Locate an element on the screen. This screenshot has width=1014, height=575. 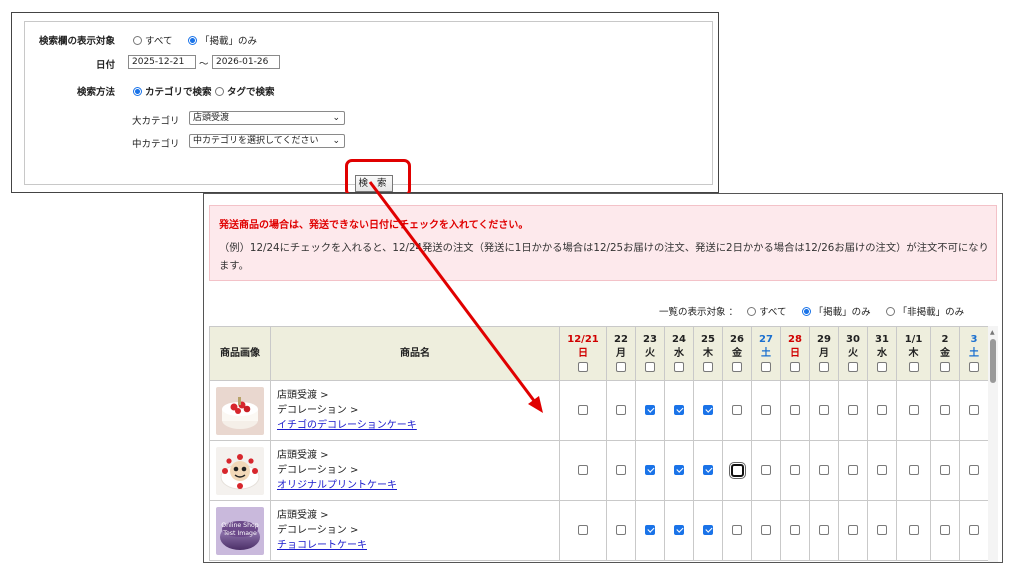
display-all-radio: すべて is located at coordinates (152, 40).